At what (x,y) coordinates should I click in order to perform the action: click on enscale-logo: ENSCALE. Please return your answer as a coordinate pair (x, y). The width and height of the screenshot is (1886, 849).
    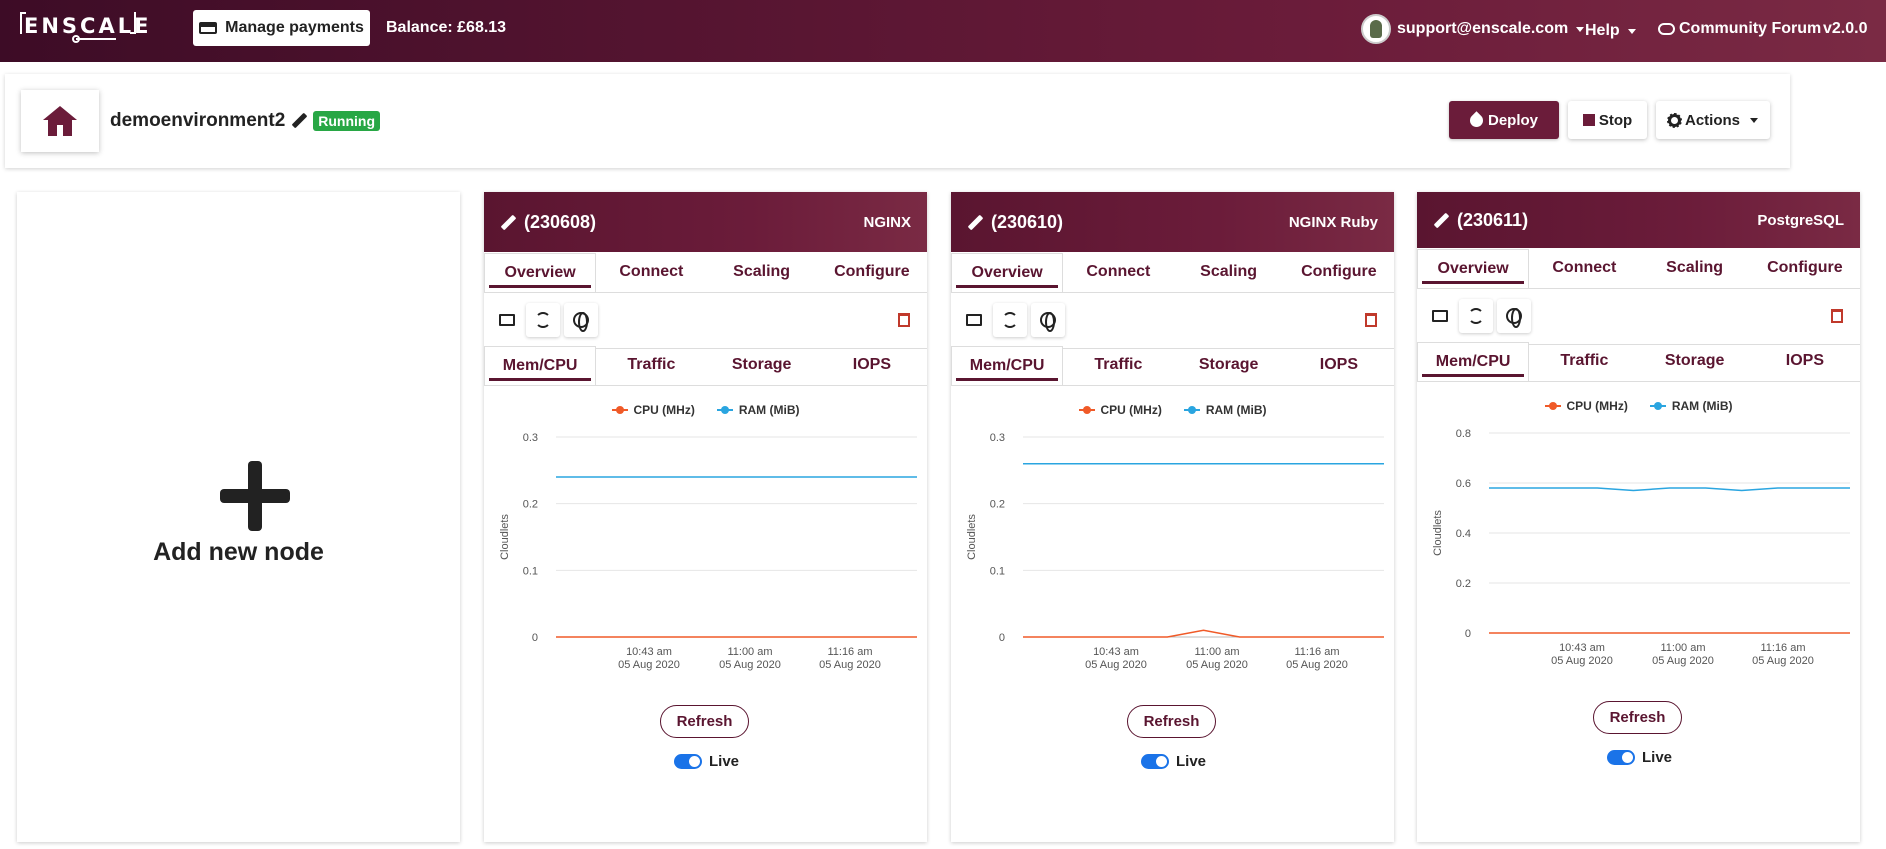
    Looking at the image, I should click on (84, 27).